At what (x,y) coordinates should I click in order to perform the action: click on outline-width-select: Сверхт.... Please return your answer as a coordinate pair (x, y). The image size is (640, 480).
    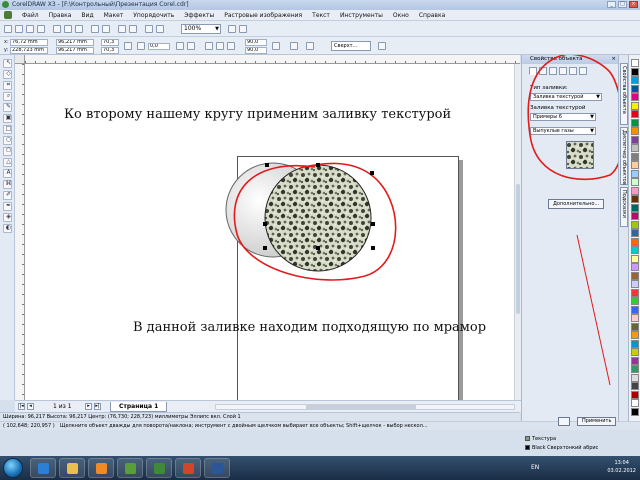
    Looking at the image, I should click on (351, 46).